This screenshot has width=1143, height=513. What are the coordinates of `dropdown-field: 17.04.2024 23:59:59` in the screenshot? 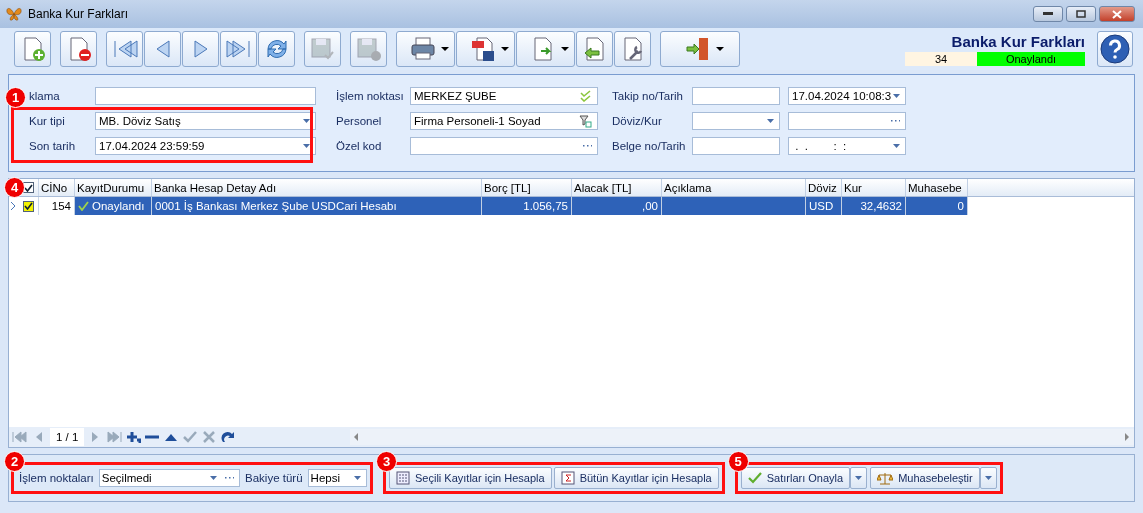 It's located at (205, 146).